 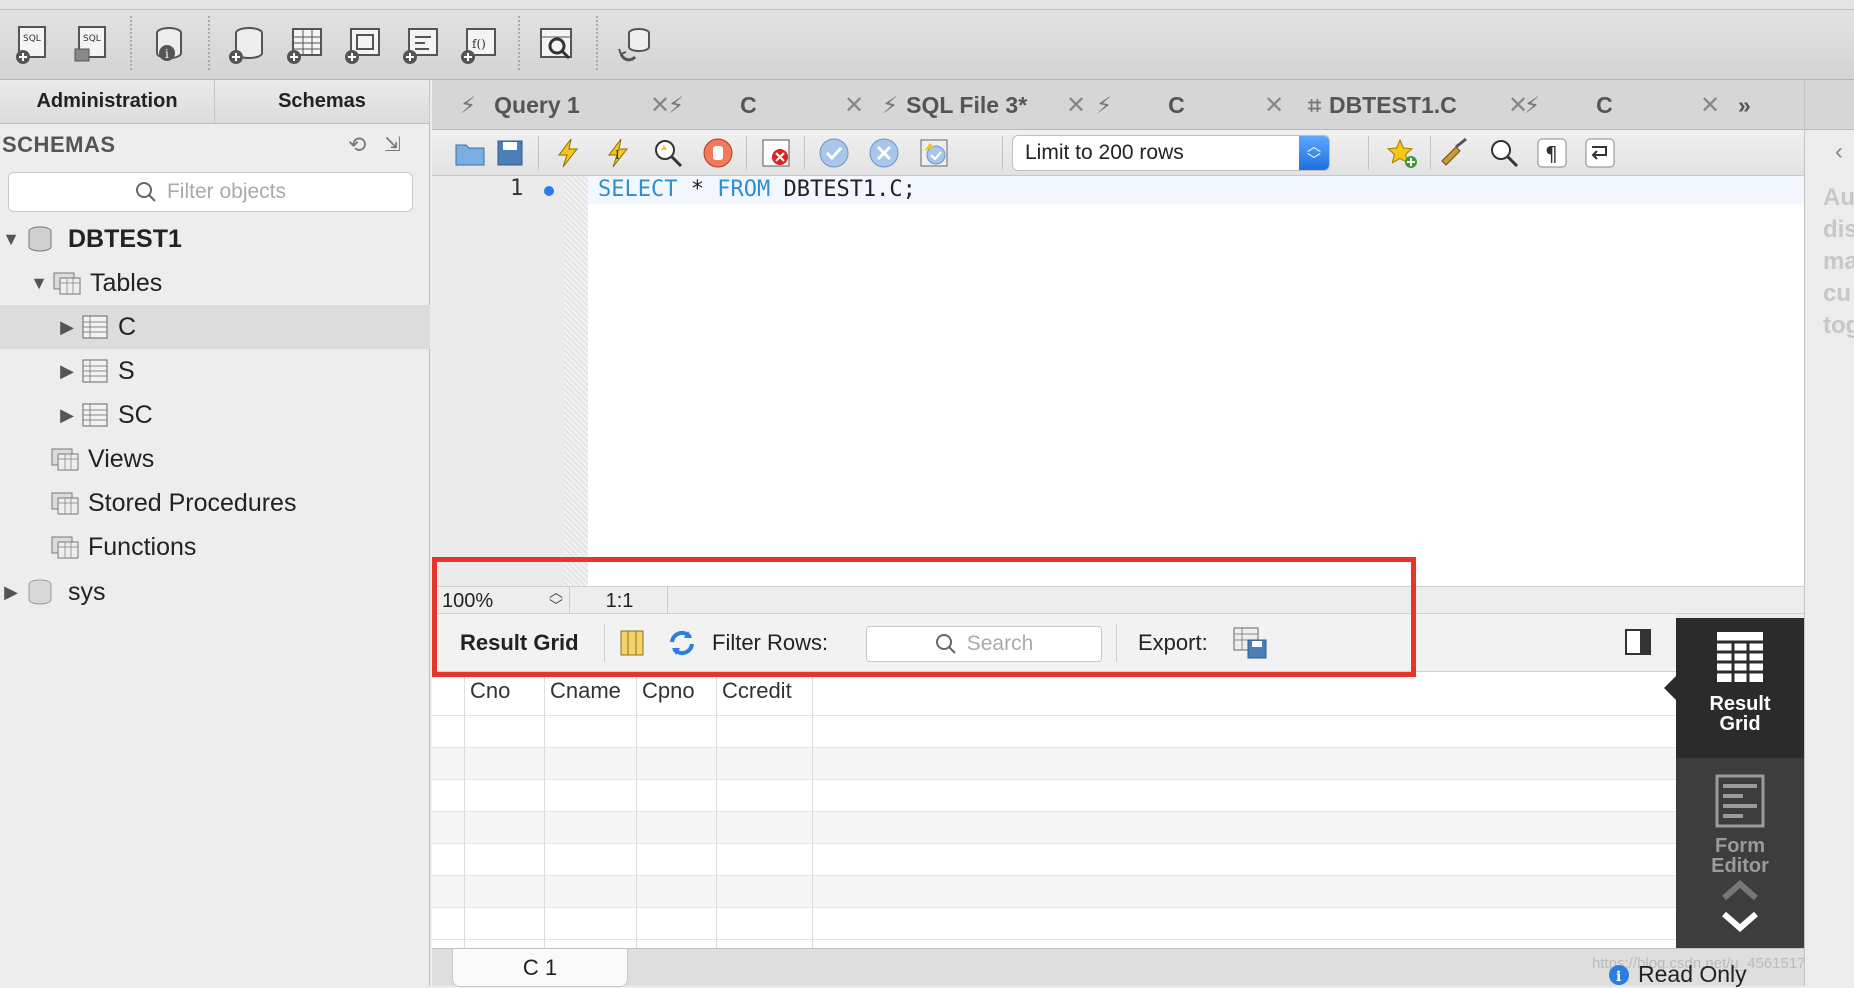 I want to click on open-sql-script-button: SQL, so click(x=91, y=45).